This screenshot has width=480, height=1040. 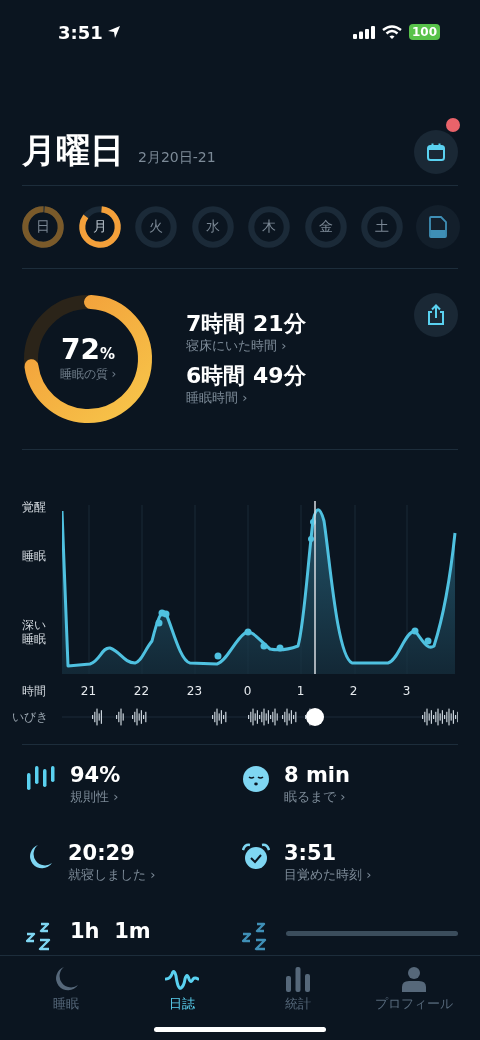 I want to click on tab-button: 統計, so click(x=298, y=988).